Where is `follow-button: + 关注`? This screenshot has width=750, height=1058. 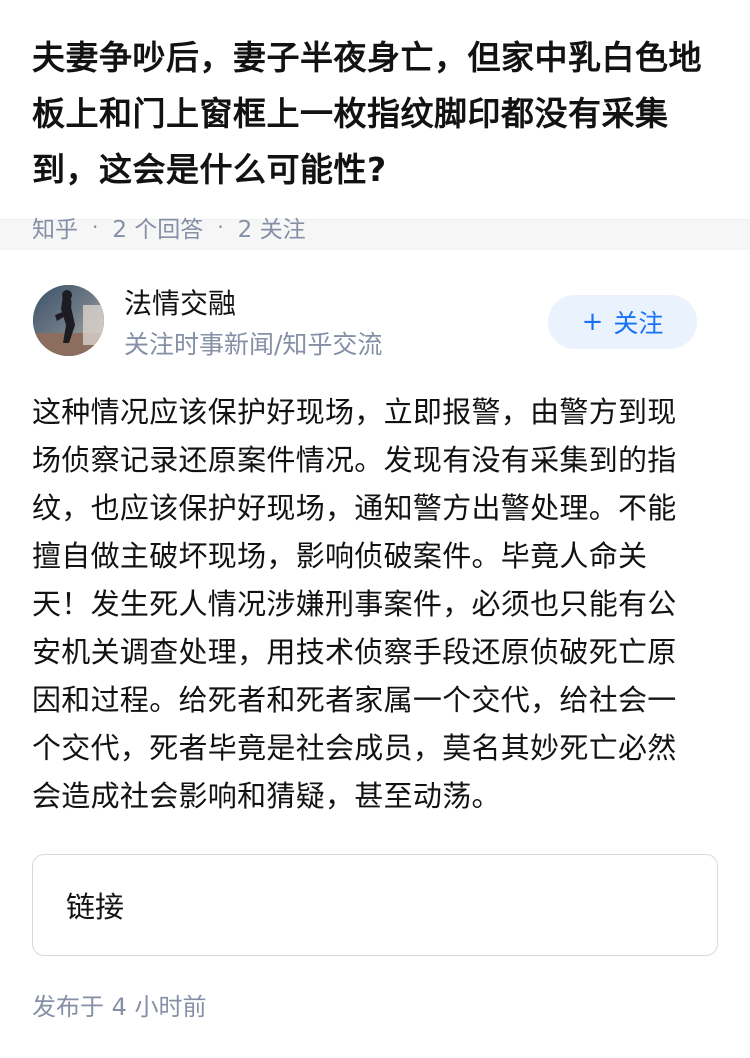 follow-button: + 关注 is located at coordinates (622, 322).